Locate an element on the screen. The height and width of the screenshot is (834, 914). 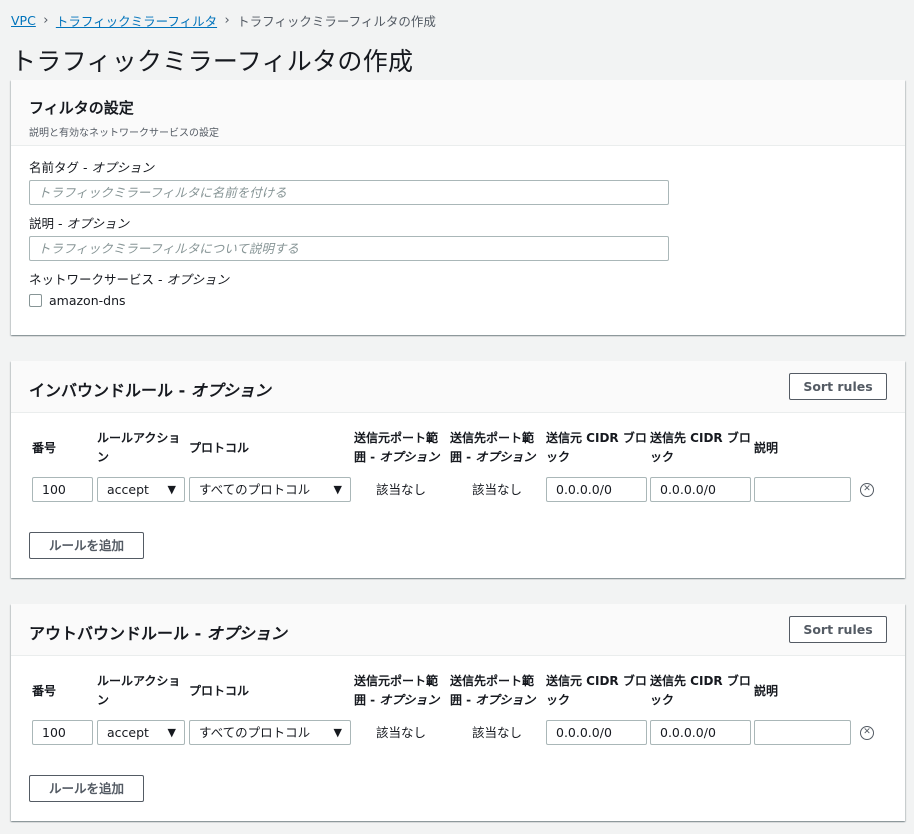
inbound-header-src-cidr: 送信元 CIDR ブロ ック is located at coordinates (596, 448).